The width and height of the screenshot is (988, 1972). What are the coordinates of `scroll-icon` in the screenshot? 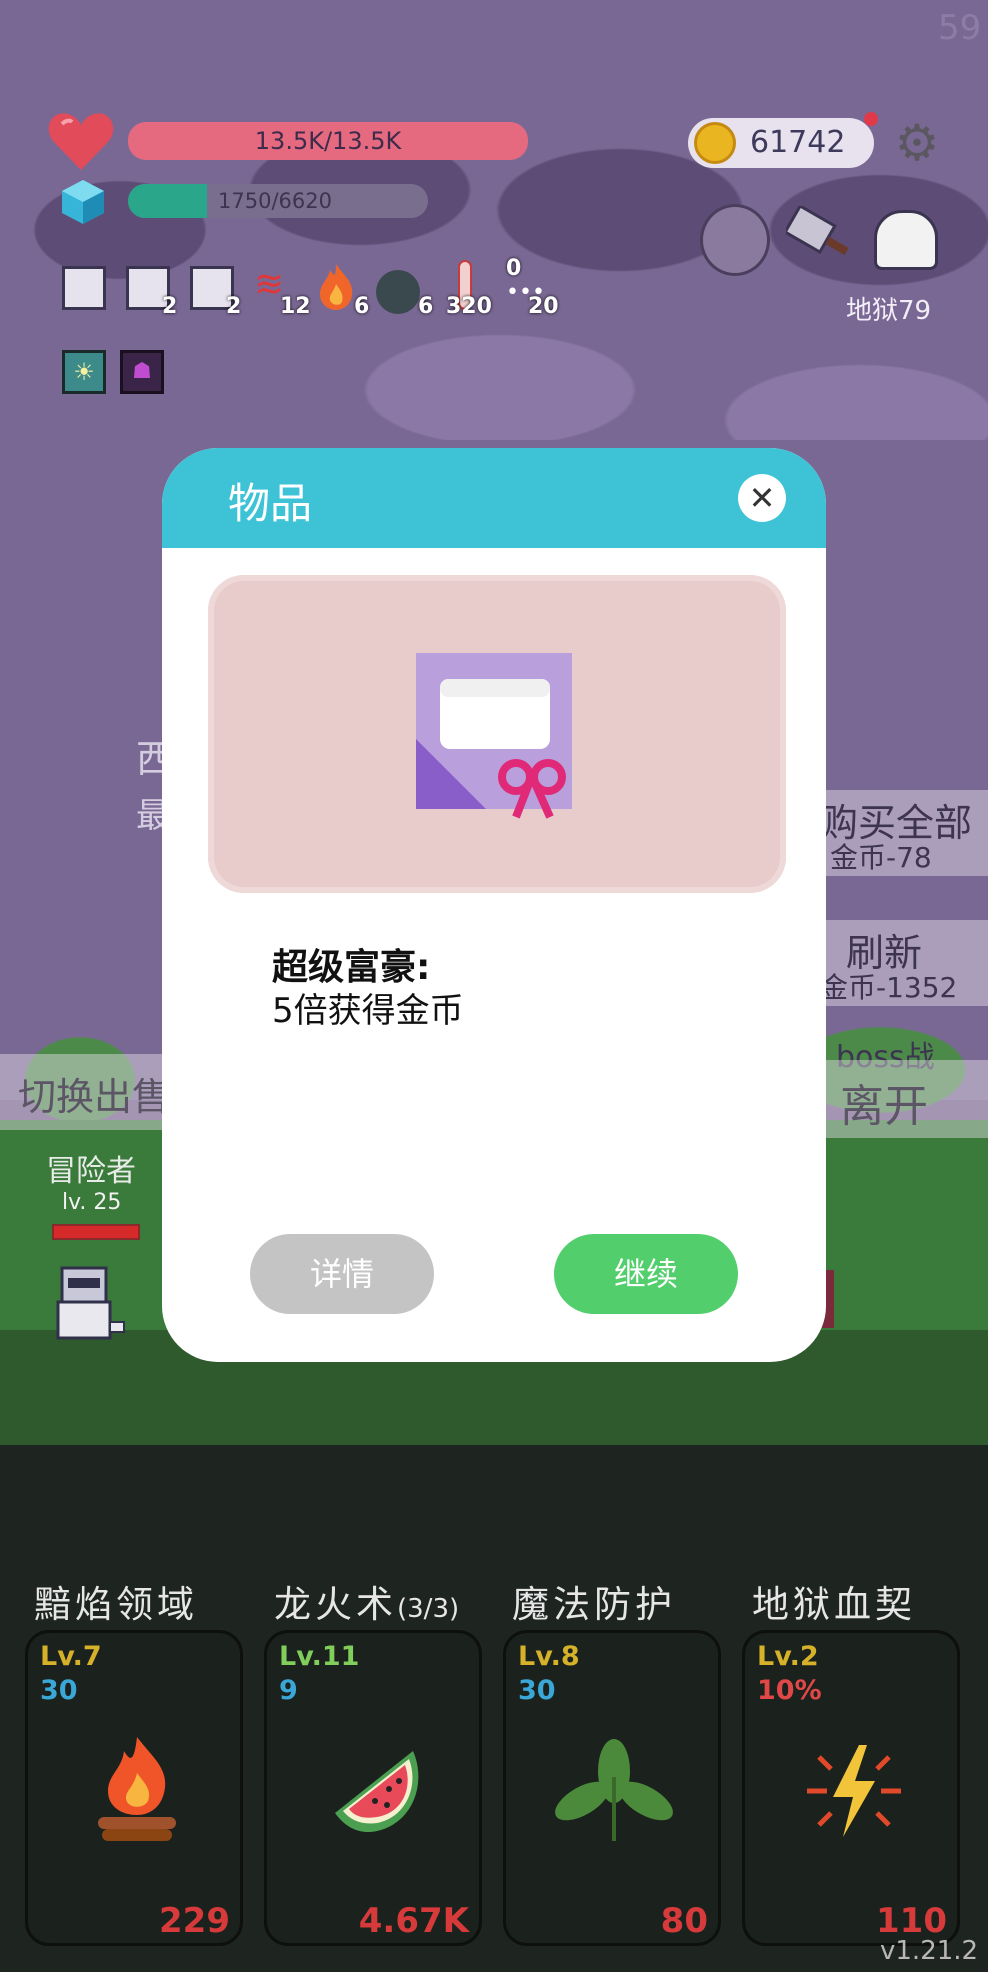 It's located at (84, 288).